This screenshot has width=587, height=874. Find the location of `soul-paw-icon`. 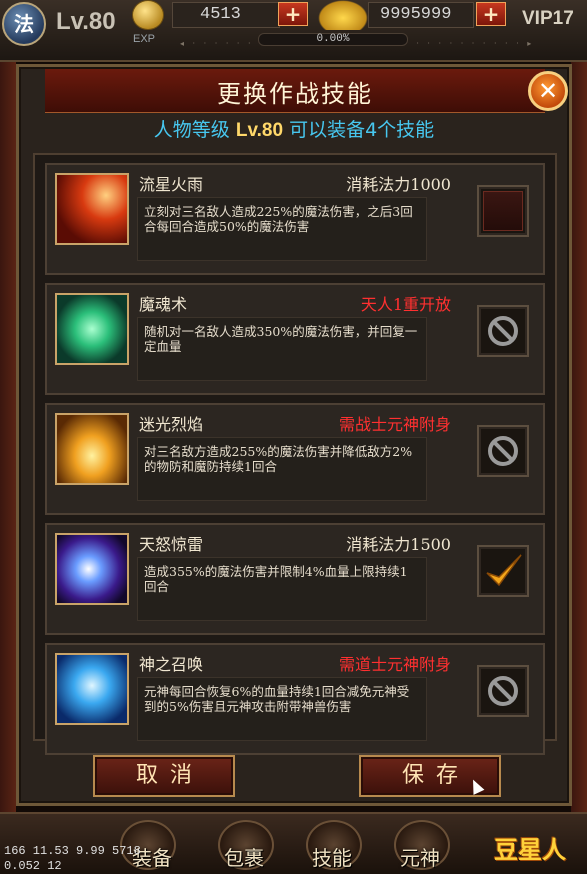

soul-paw-icon is located at coordinates (92, 329).